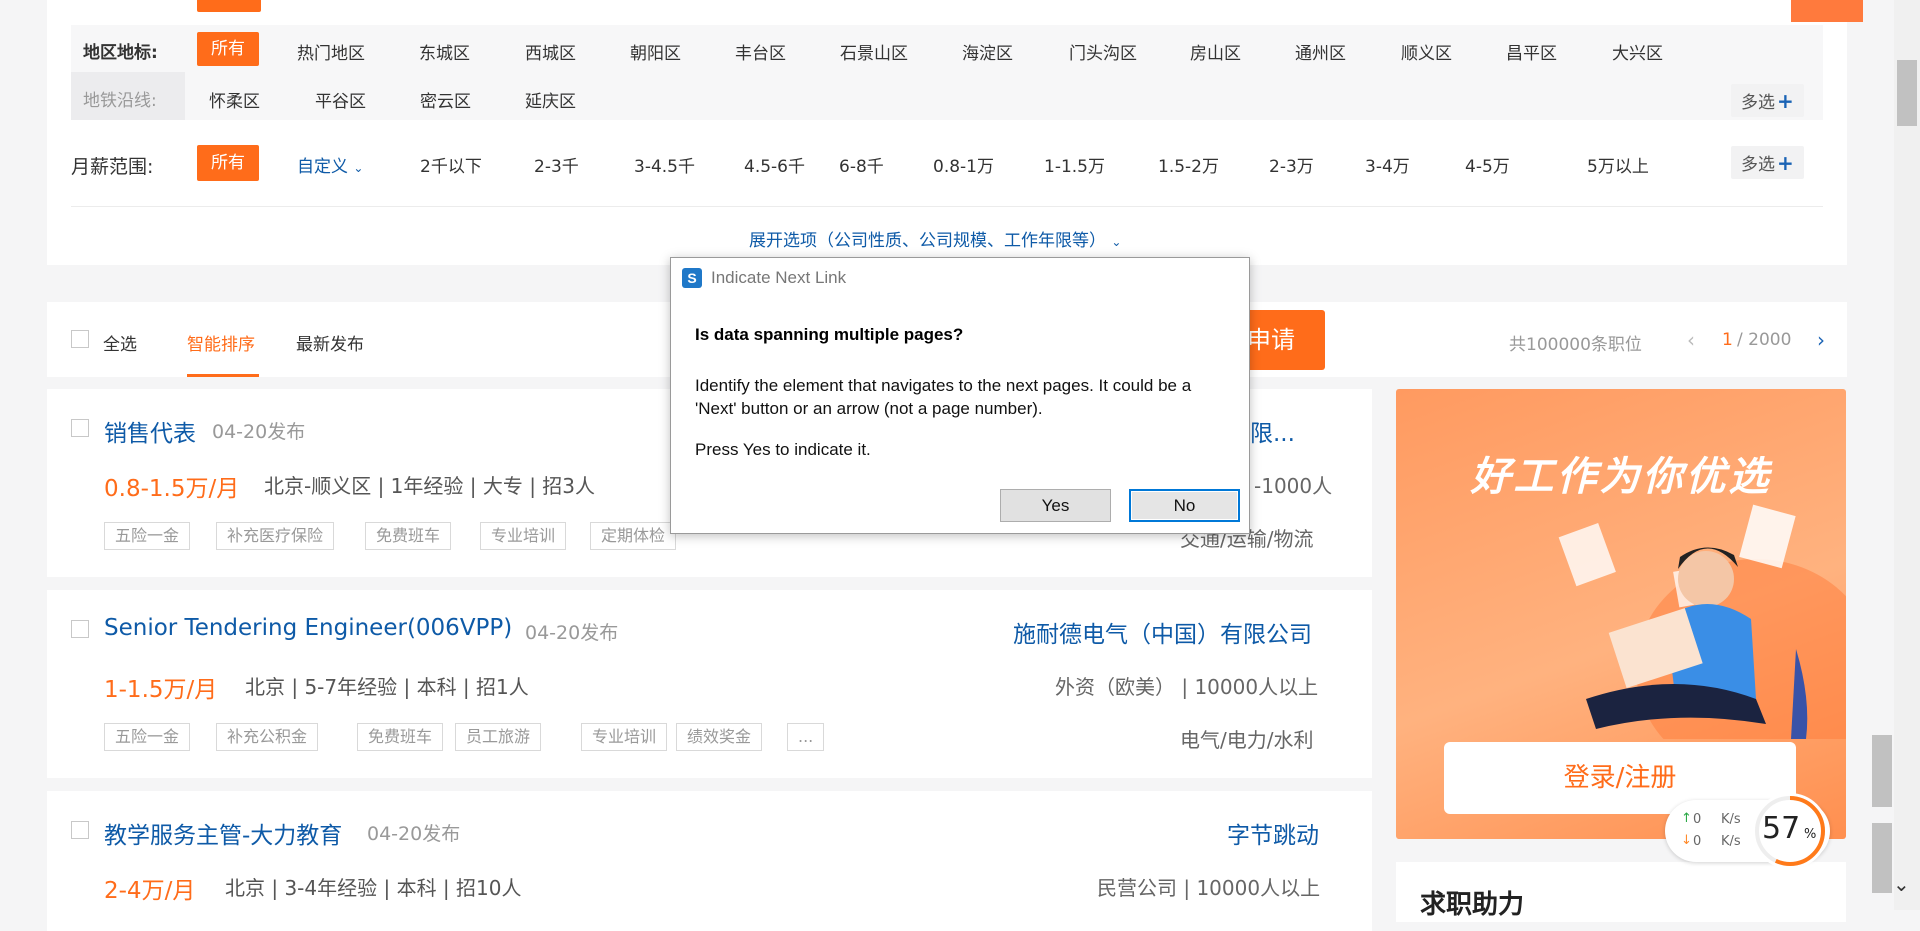 The height and width of the screenshot is (931, 1920). Describe the element at coordinates (1821, 340) in the screenshot. I see `next-page-icon: ›` at that location.